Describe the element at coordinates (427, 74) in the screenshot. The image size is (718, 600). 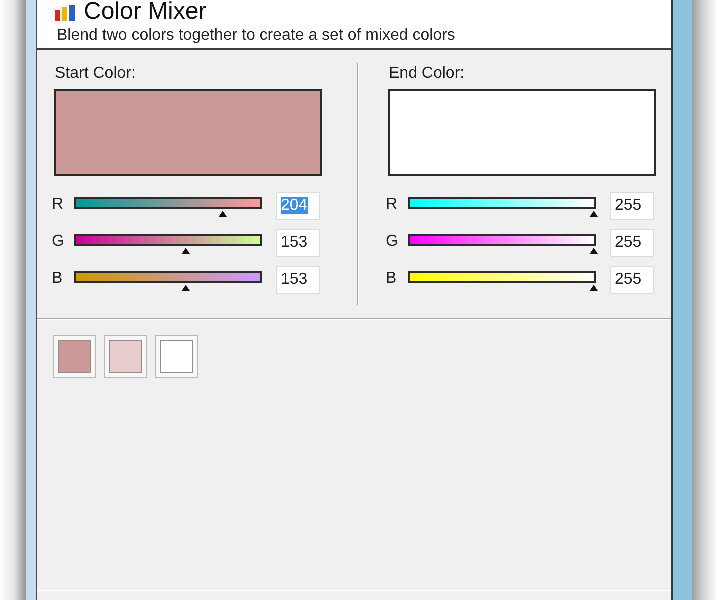
I see `color-label: End Color:` at that location.